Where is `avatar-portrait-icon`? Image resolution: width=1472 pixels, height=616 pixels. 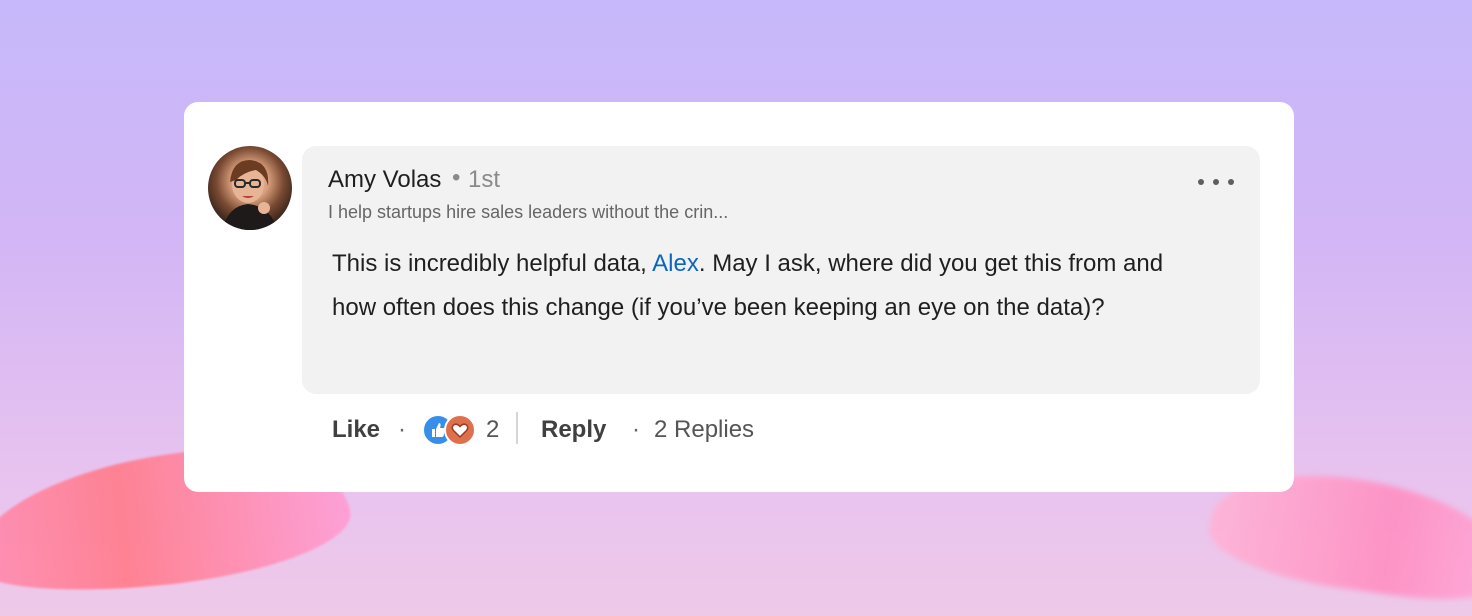 avatar-portrait-icon is located at coordinates (250, 195).